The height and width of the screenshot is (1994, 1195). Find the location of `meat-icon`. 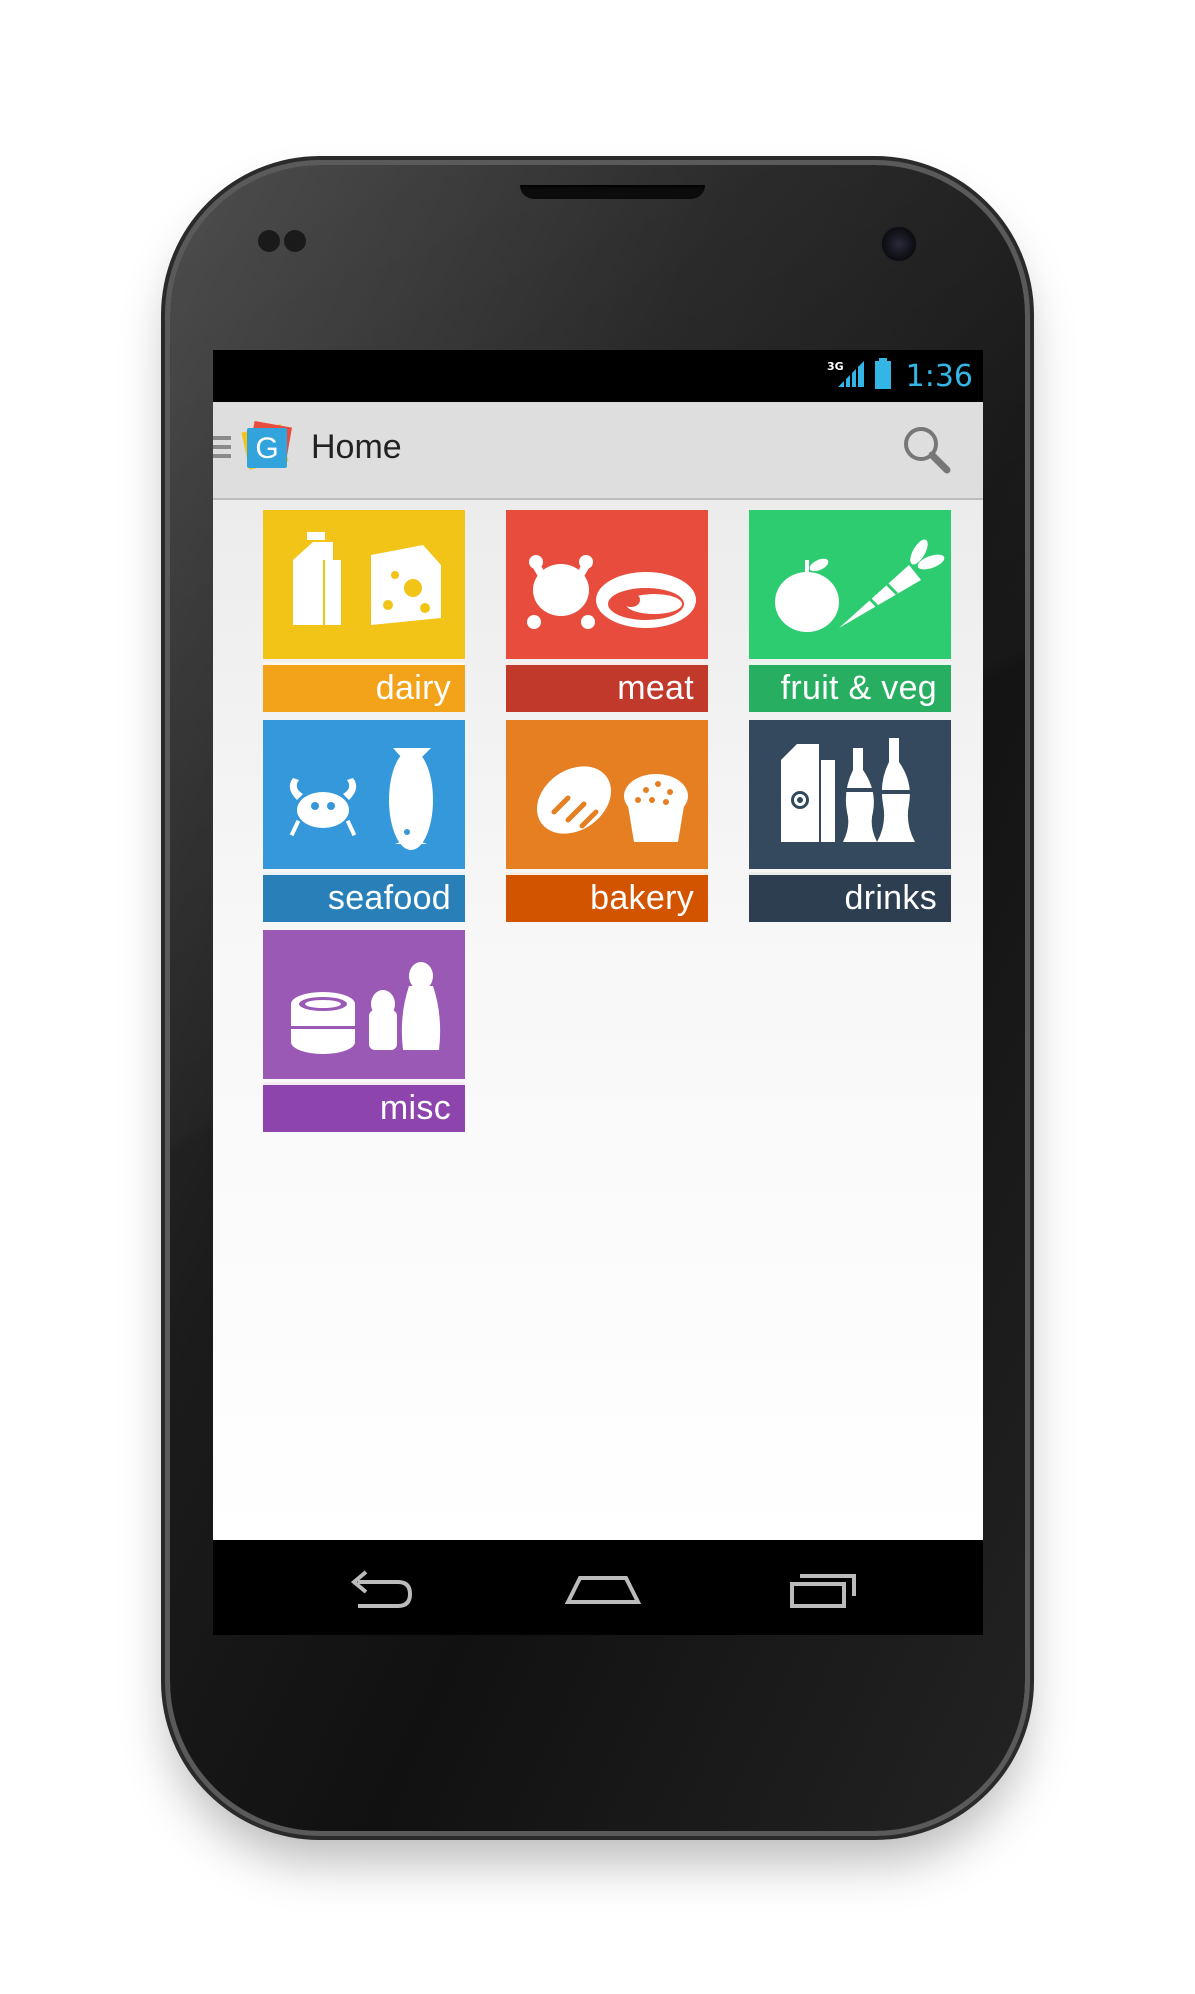

meat-icon is located at coordinates (607, 584).